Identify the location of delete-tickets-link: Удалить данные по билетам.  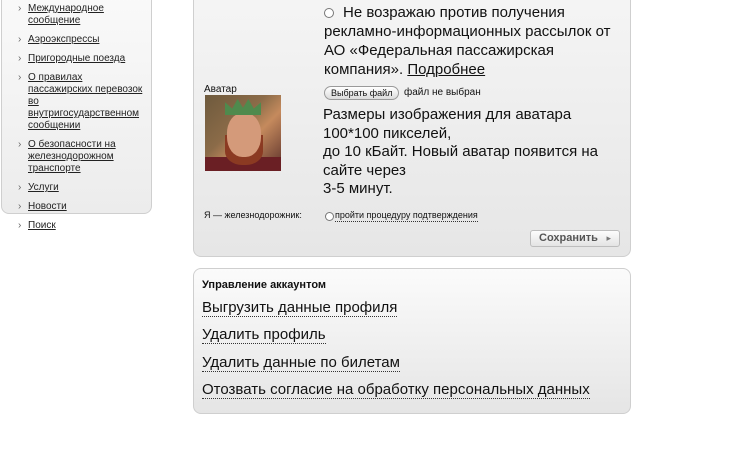
(301, 363).